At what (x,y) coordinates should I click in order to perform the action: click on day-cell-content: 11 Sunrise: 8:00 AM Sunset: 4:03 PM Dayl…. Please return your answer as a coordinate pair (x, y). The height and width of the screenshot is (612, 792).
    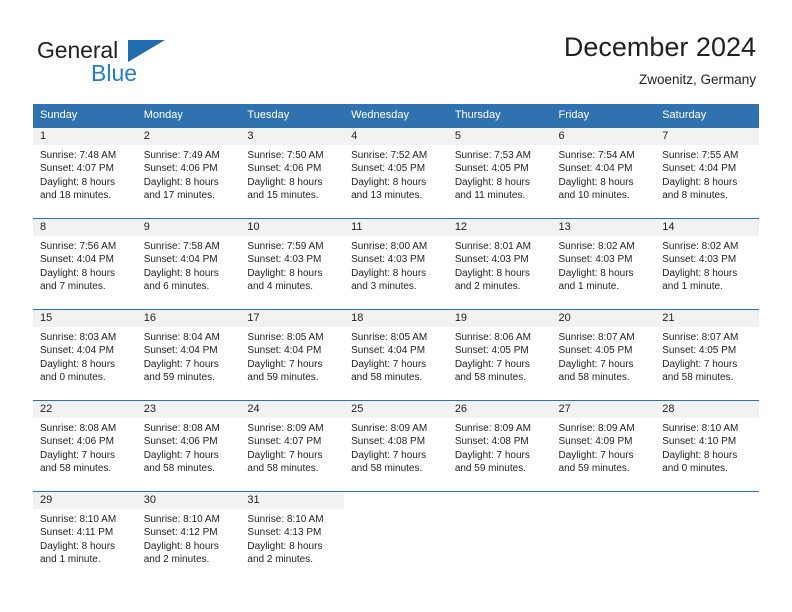
    Looking at the image, I should click on (396, 264).